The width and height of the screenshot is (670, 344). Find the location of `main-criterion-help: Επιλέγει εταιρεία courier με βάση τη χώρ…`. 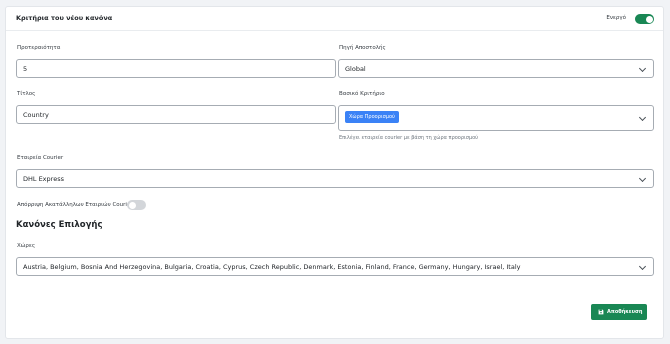

main-criterion-help: Επιλέγει εταιρεία courier με βάση τη χώρ… is located at coordinates (409, 138).